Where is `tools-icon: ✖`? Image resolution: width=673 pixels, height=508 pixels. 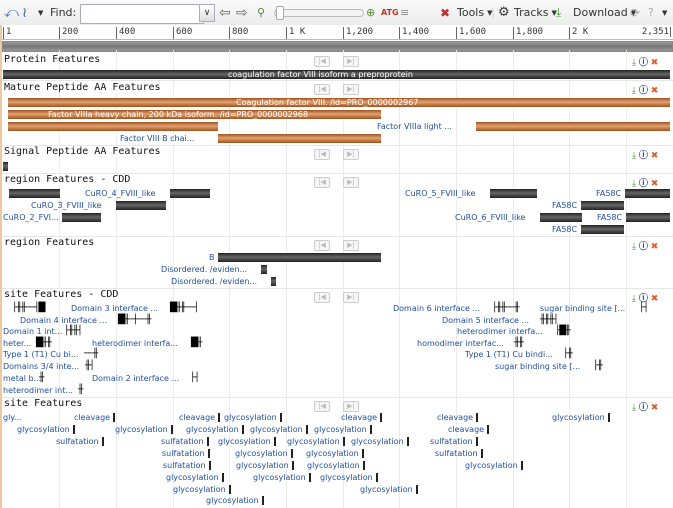 tools-icon: ✖ is located at coordinates (445, 12).